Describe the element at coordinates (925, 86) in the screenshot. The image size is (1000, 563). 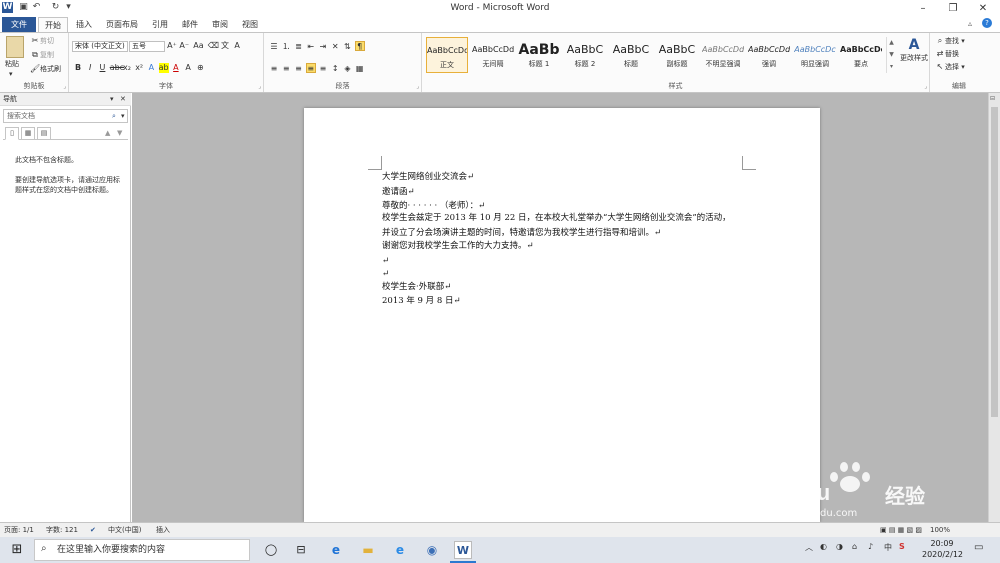
I see `styles-launcher-icon: ⌟` at that location.